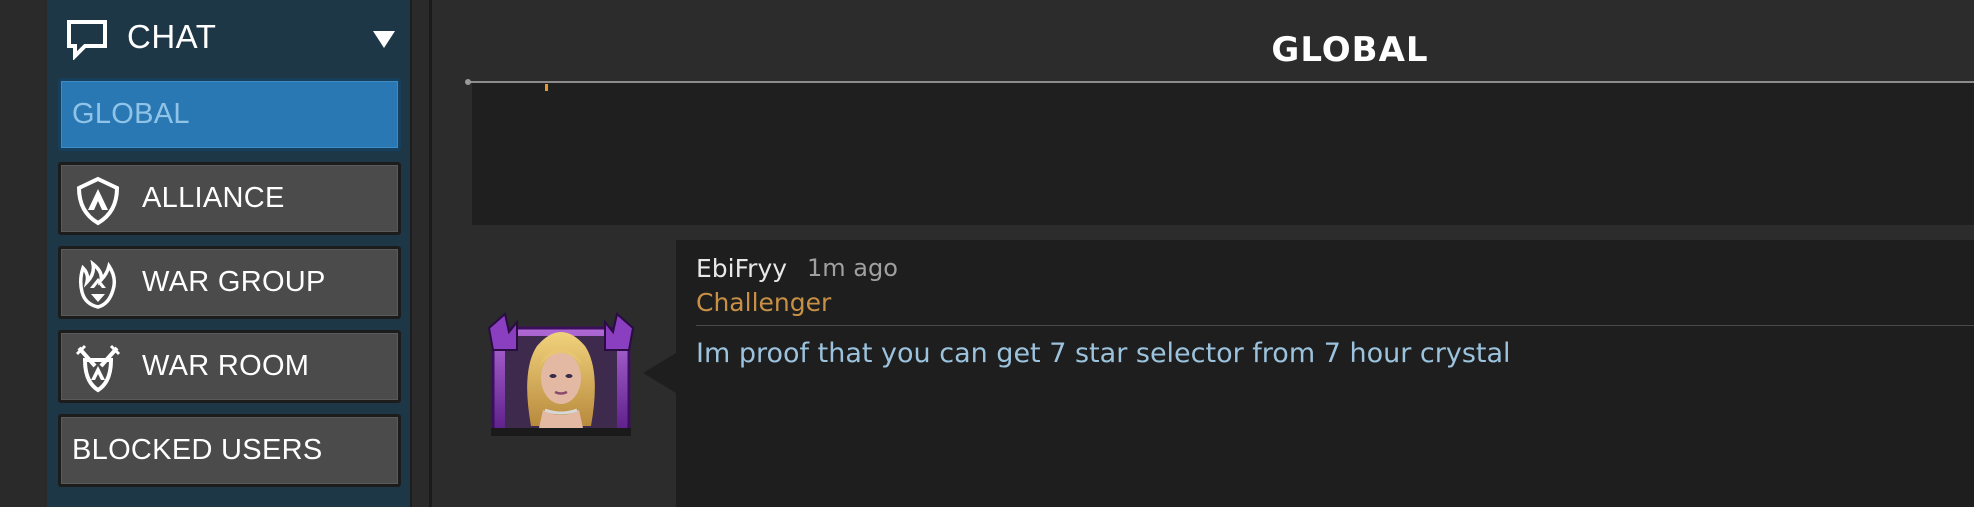 The height and width of the screenshot is (507, 1974). Describe the element at coordinates (764, 302) in the screenshot. I see `message-rank: Challenger` at that location.